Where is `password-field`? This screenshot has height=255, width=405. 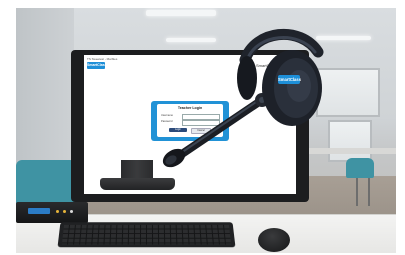
password-field is located at coordinates (201, 123).